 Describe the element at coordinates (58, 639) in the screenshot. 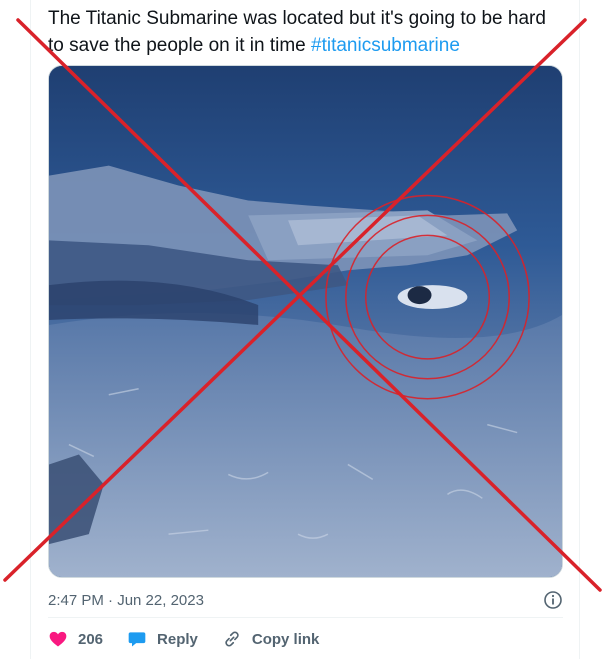

I see `heart-icon` at that location.